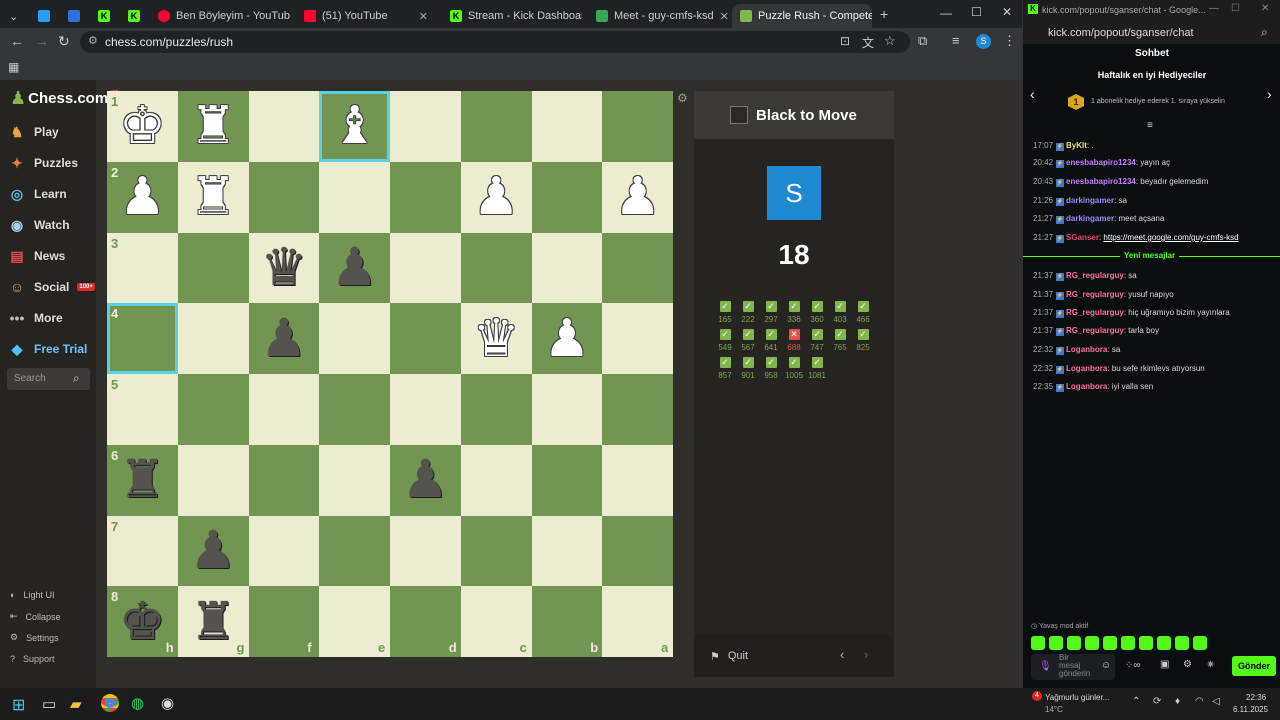 Image resolution: width=1280 pixels, height=720 pixels. Describe the element at coordinates (213, 268) in the screenshot. I see `square-g3` at that location.